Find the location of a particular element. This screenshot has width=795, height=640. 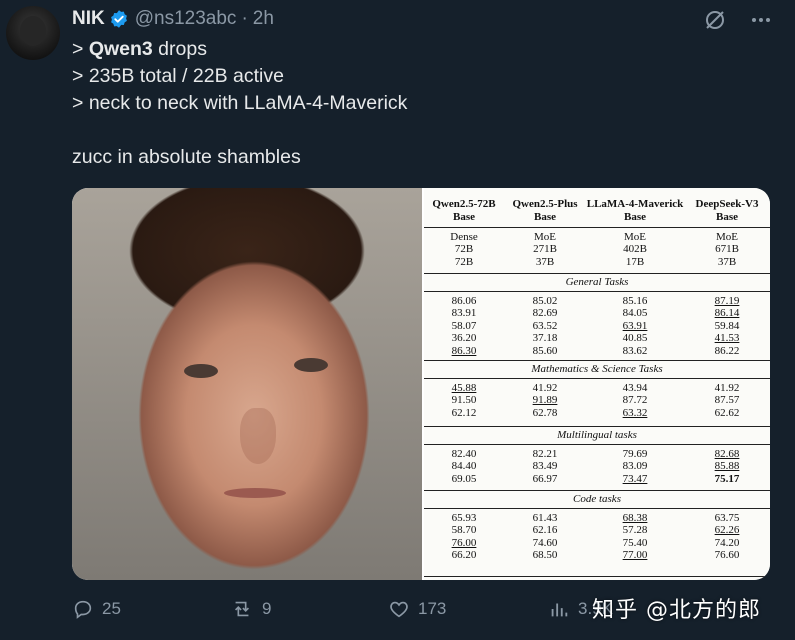

table-cell: 83.09 is located at coordinates (635, 466).